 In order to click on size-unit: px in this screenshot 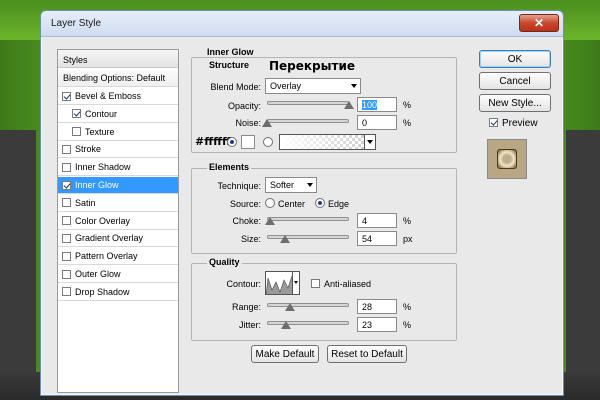, I will do `click(408, 239)`.